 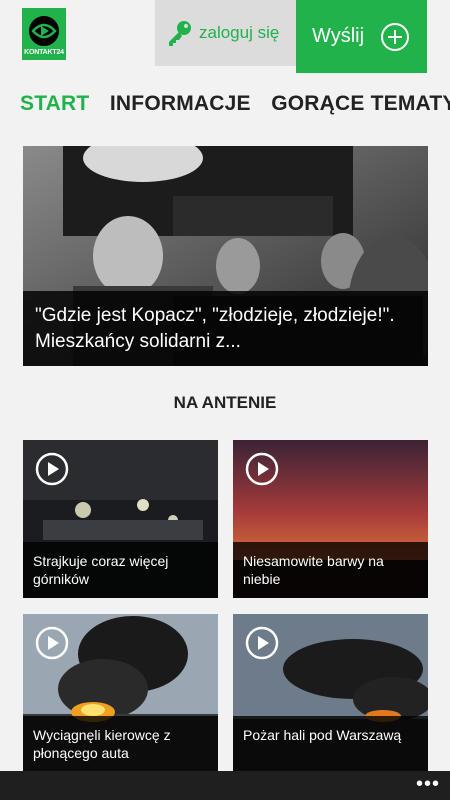 What do you see at coordinates (44, 52) in the screenshot?
I see `logo-text: KONTAKT24` at bounding box center [44, 52].